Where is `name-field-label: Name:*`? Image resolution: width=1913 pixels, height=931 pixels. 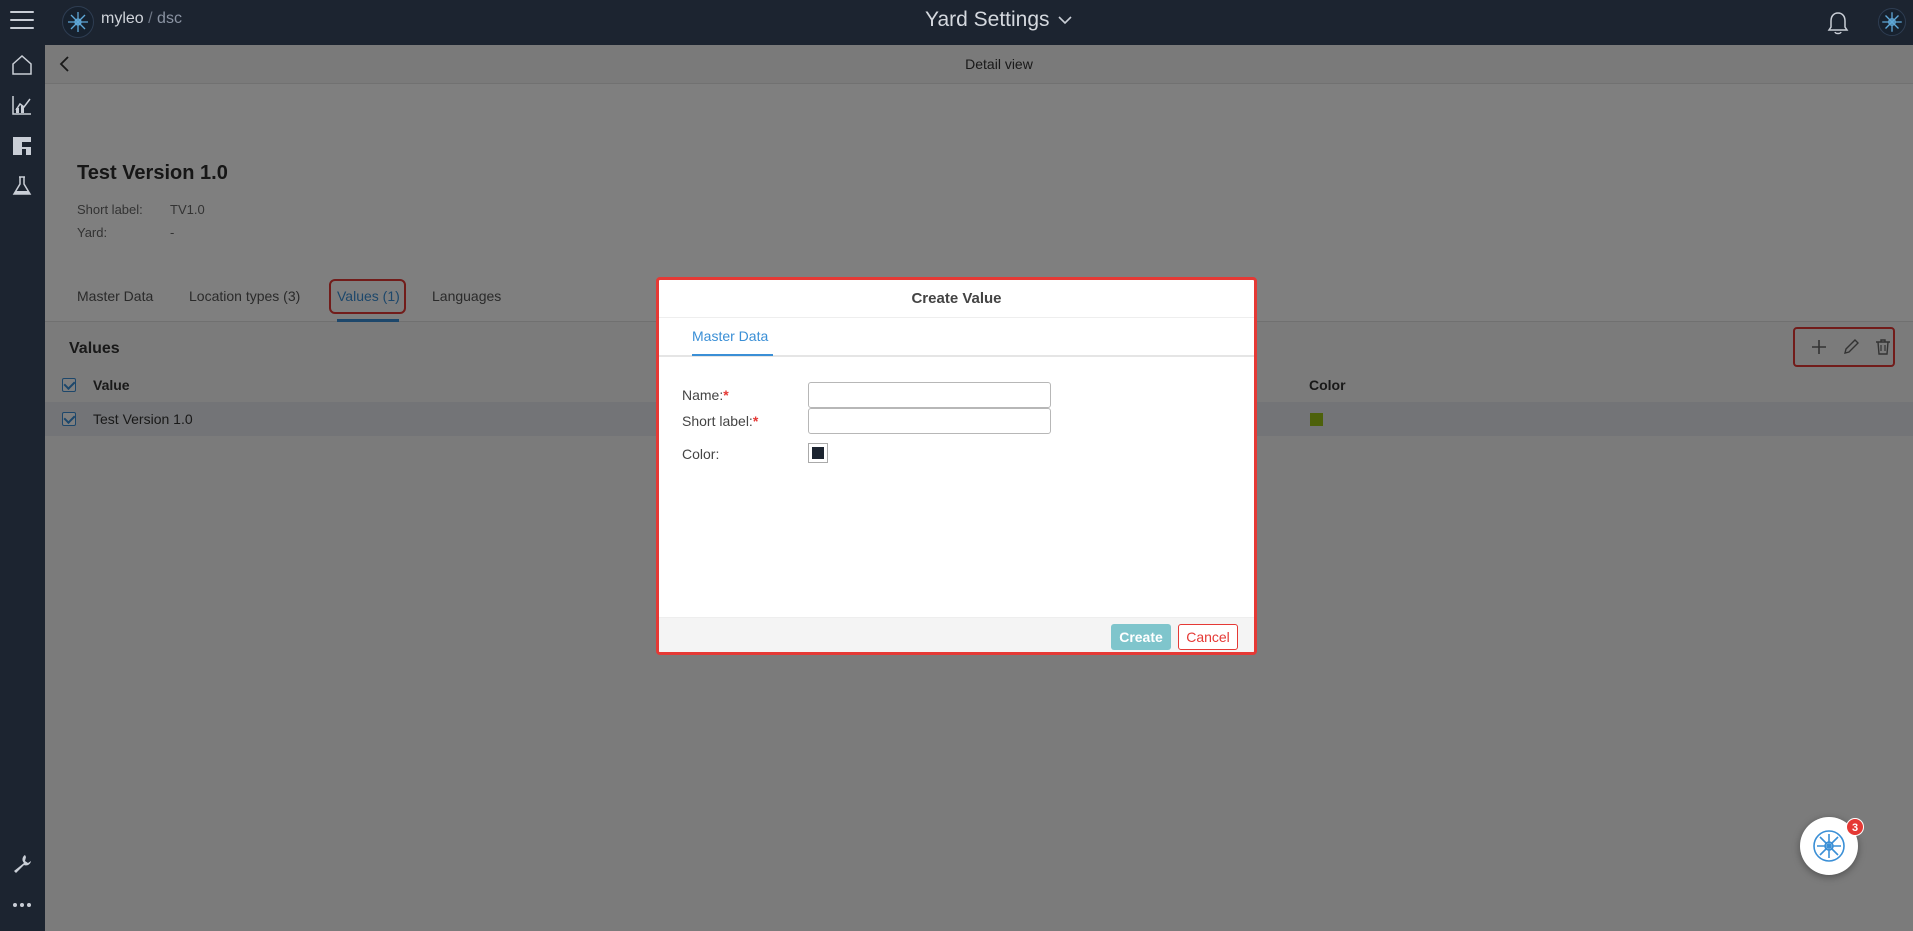
name-field-label: Name:* is located at coordinates (705, 395).